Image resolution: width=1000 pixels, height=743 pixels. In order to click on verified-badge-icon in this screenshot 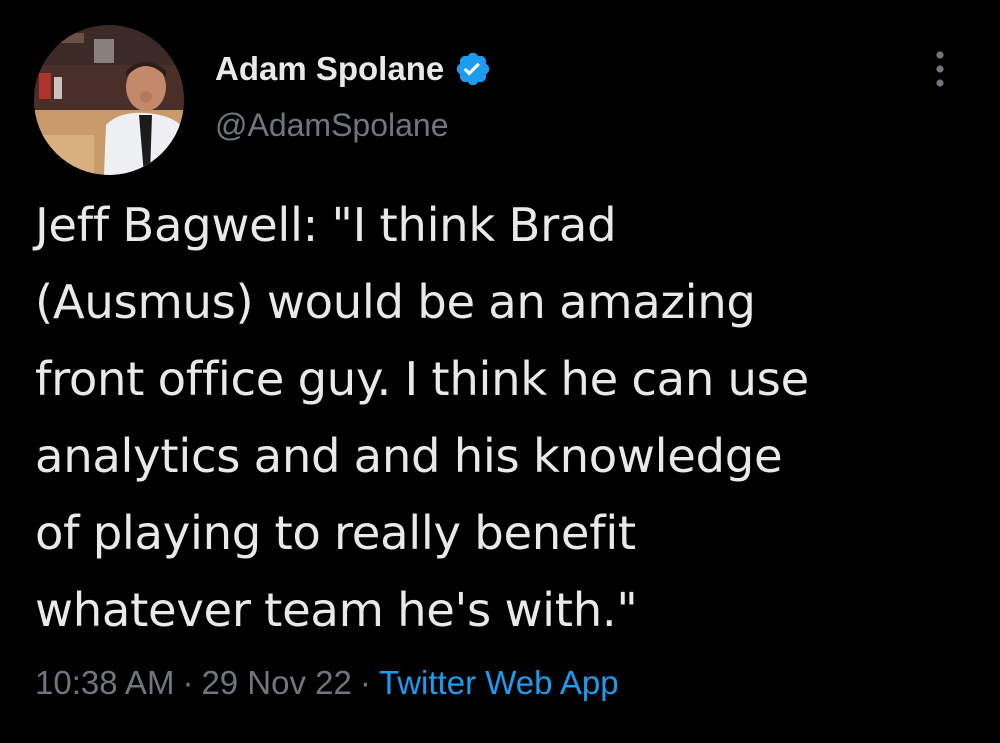, I will do `click(473, 69)`.